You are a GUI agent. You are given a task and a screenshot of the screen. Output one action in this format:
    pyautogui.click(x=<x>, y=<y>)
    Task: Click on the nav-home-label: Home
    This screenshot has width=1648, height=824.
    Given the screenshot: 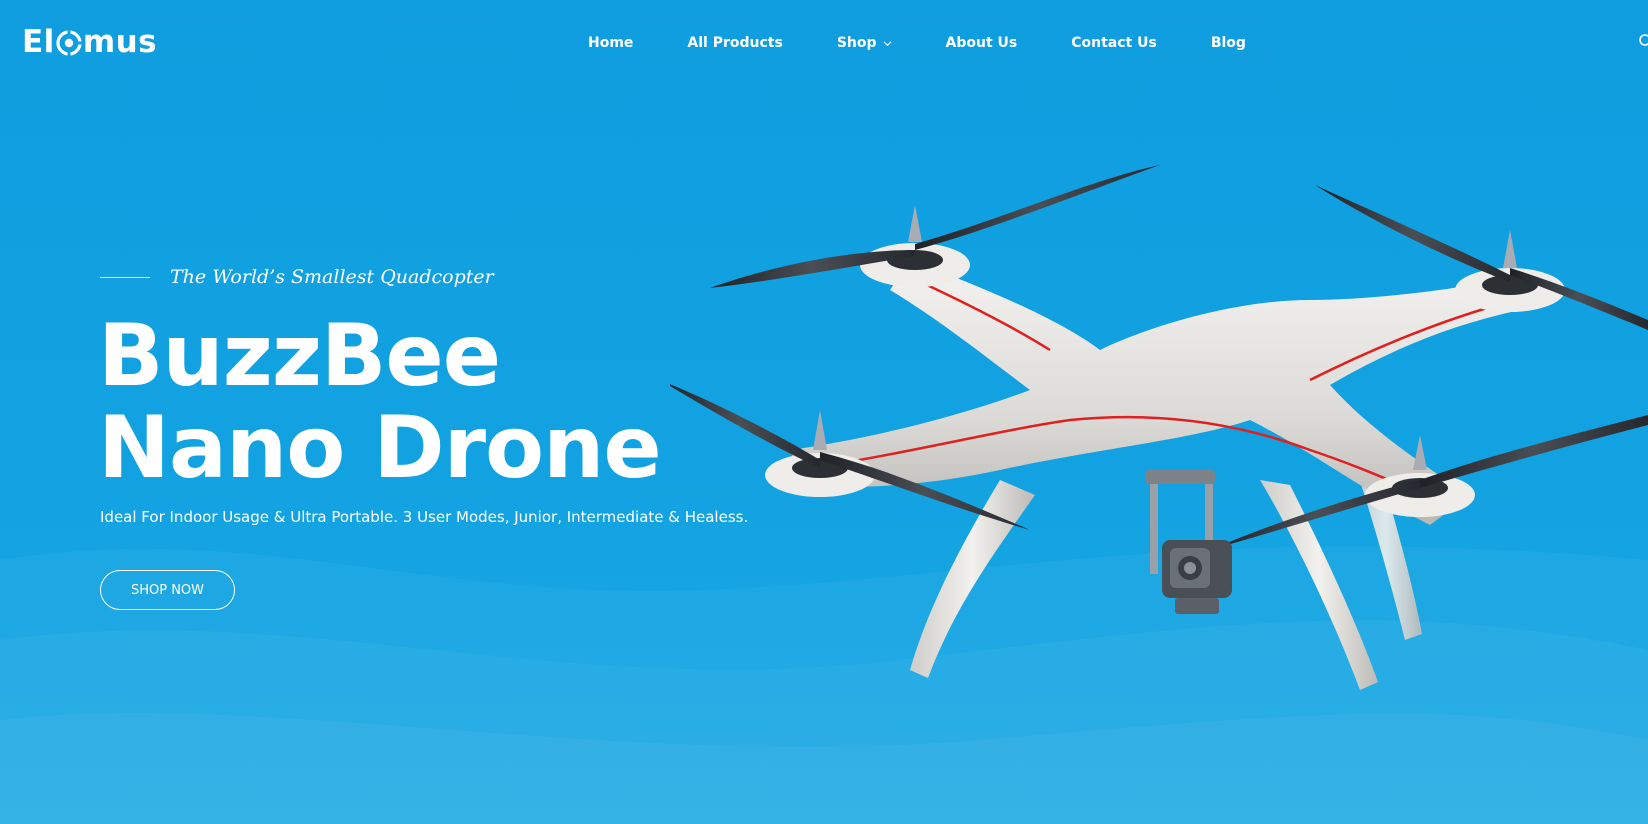 What is the action you would take?
    pyautogui.click(x=611, y=43)
    